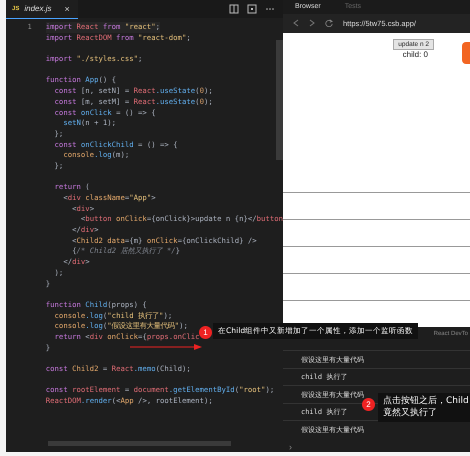  What do you see at coordinates (424, 407) in the screenshot?
I see `annotation-note: 点击按钮之后，Child竟然又执行了` at bounding box center [424, 407].